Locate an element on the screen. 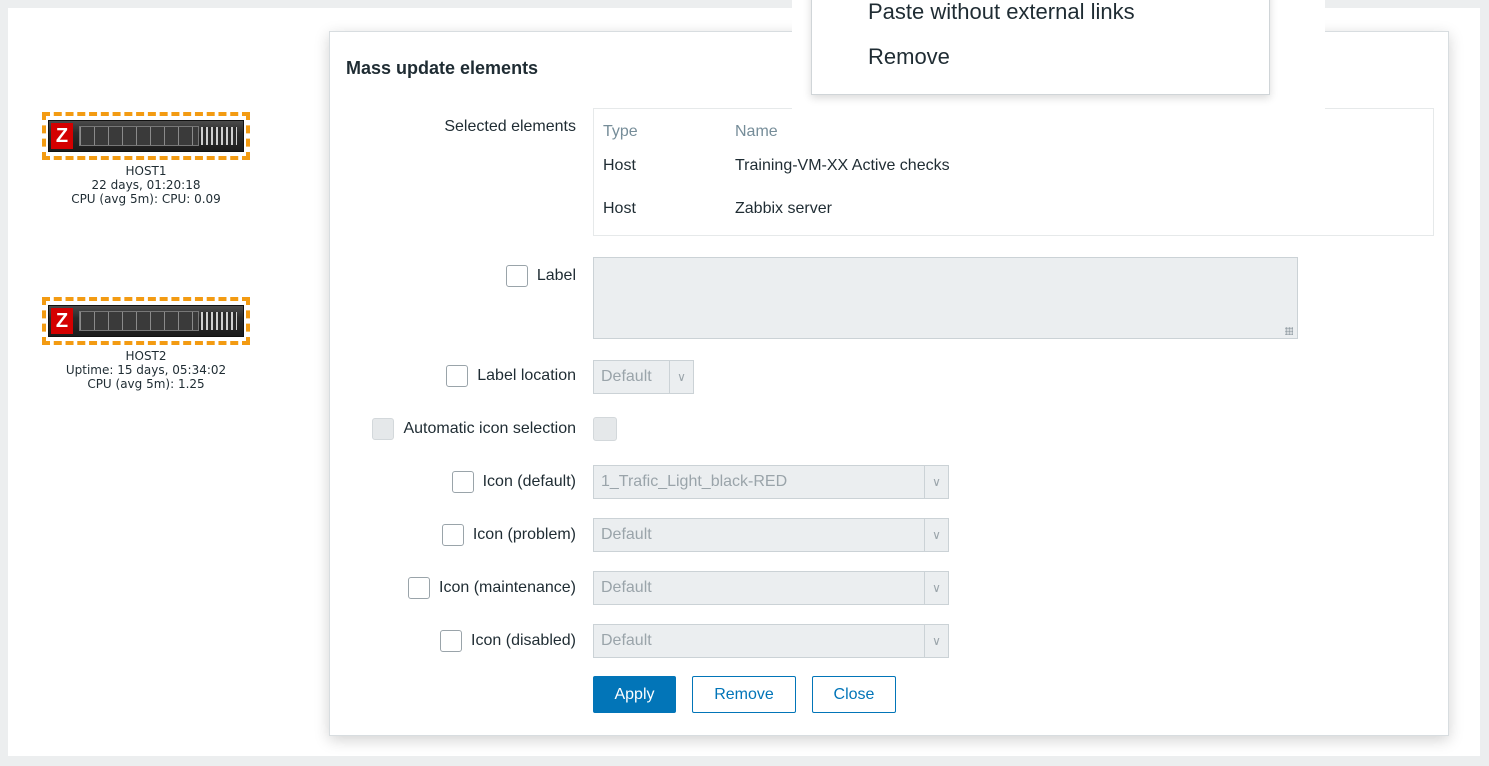 The width and height of the screenshot is (1489, 766). label-location-text: Label location is located at coordinates (526, 375).